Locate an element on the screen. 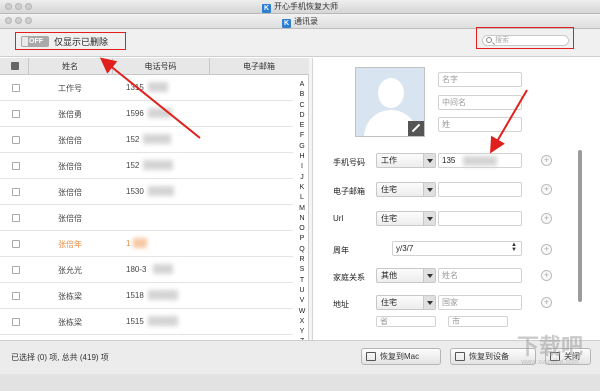  phone-value-field: 135 is located at coordinates (480, 160).